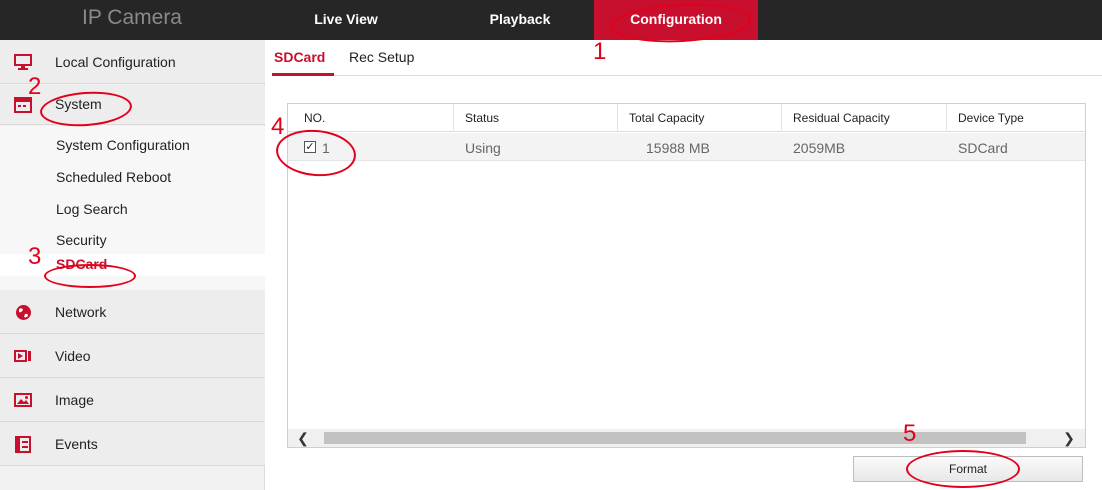  Describe the element at coordinates (132, 356) in the screenshot. I see `sidebar-item-video: Video` at that location.